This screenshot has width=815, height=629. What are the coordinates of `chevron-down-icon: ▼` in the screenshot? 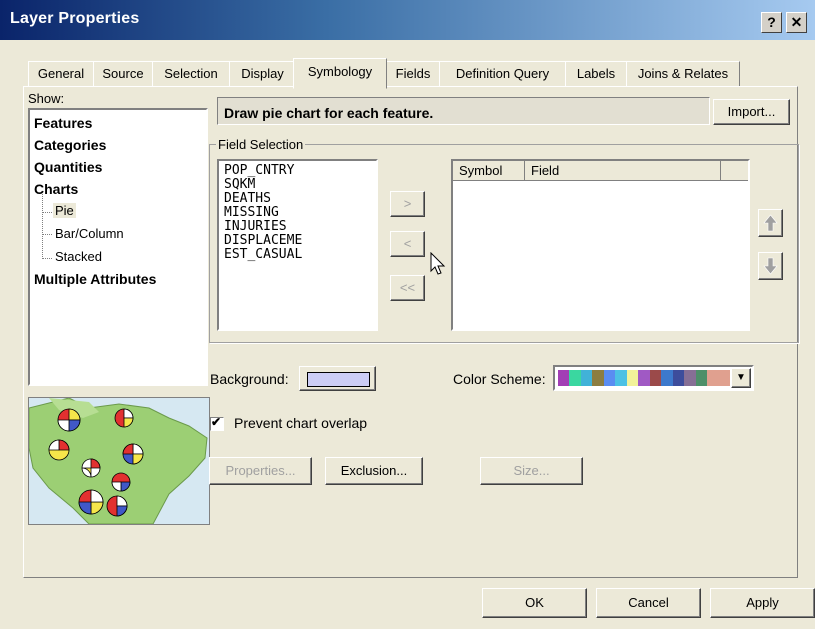 It's located at (741, 378).